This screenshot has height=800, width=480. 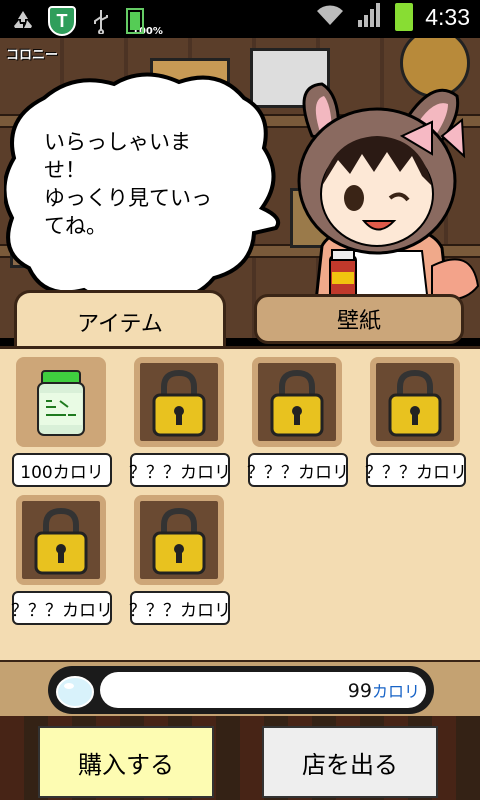 I want to click on wifi-icon, so click(x=330, y=17).